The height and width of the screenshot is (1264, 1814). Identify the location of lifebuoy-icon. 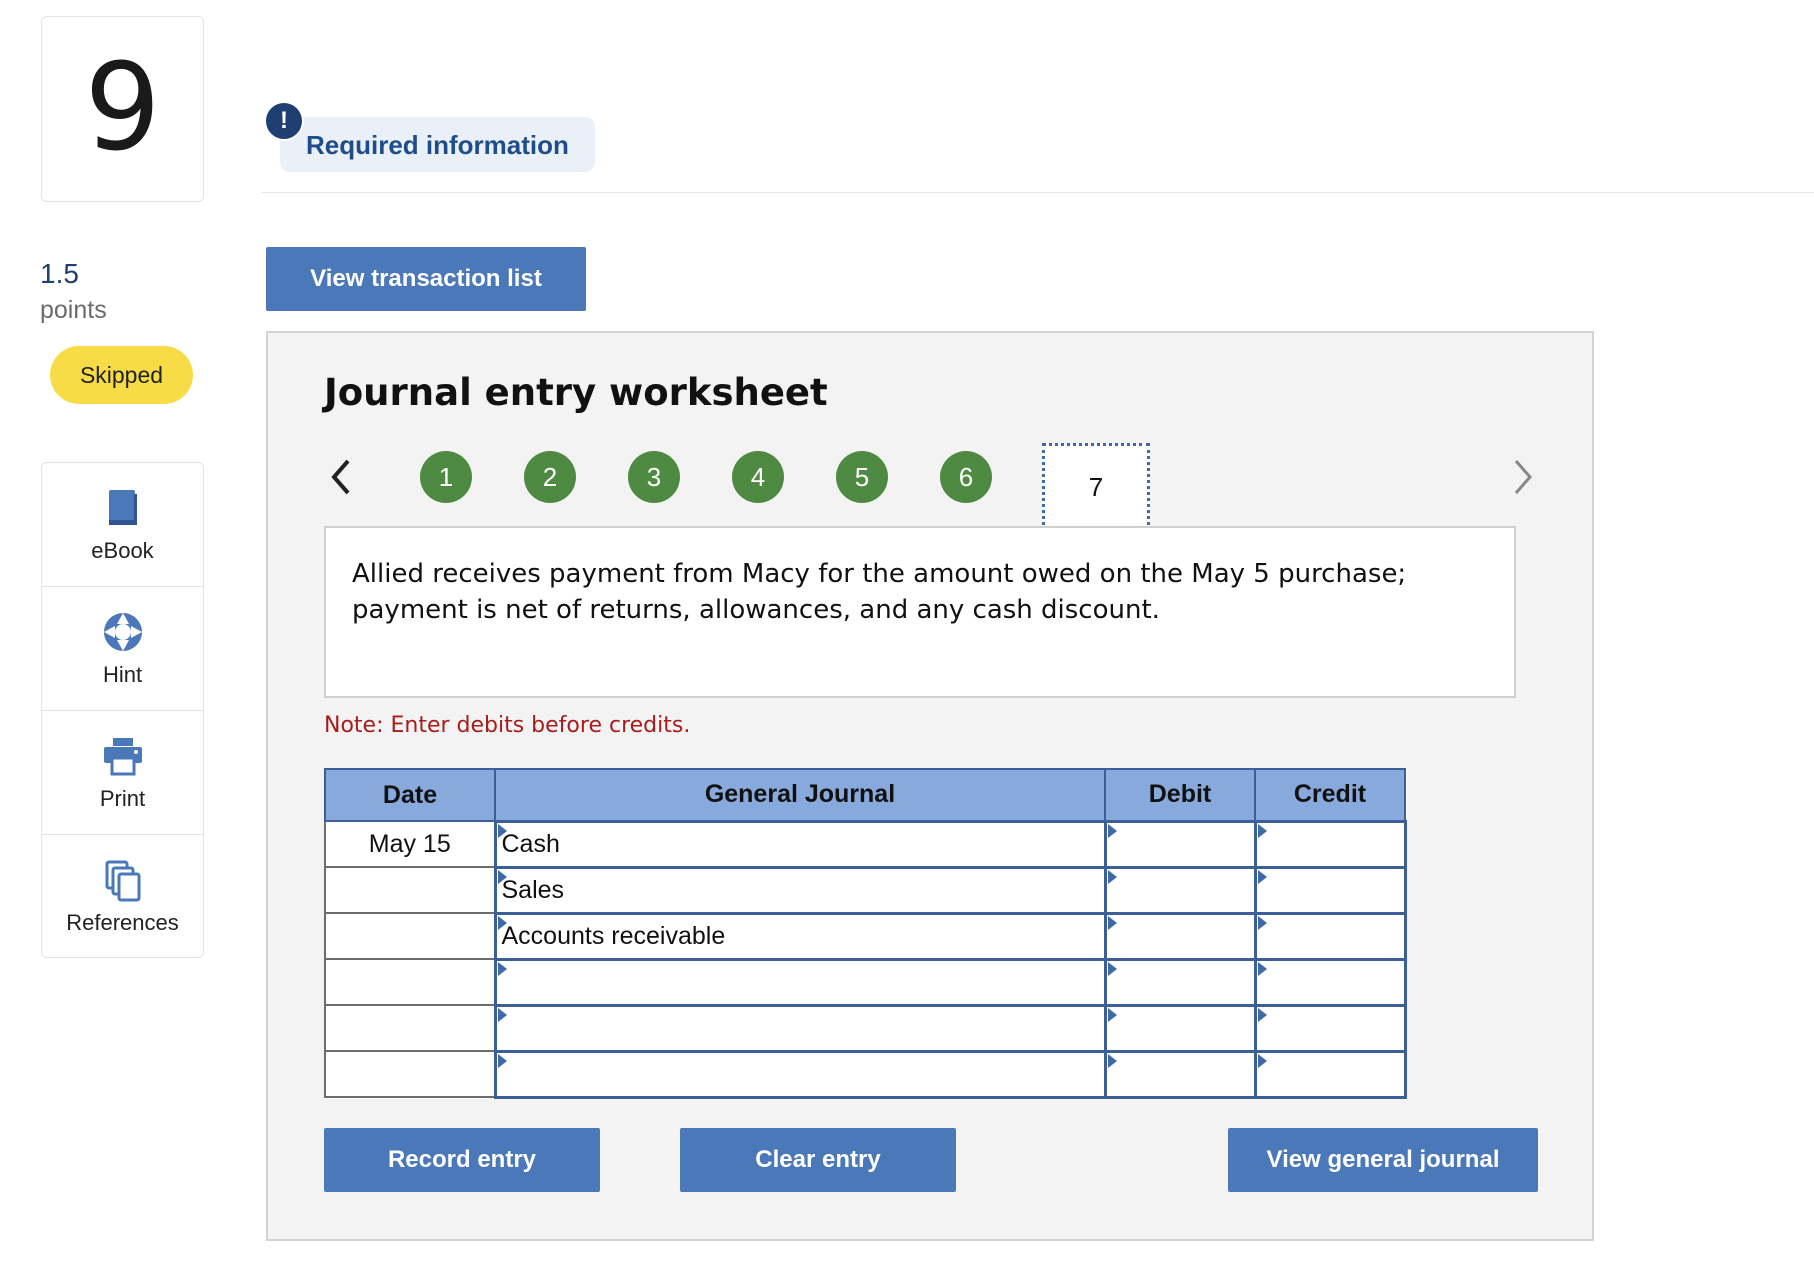
(122, 631).